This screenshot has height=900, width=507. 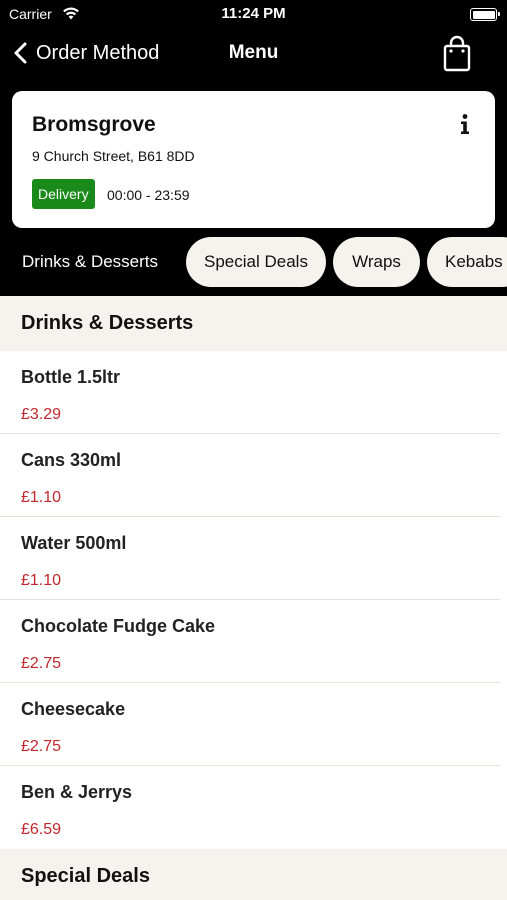 I want to click on tab-kebabs: Kebabs, so click(x=467, y=262).